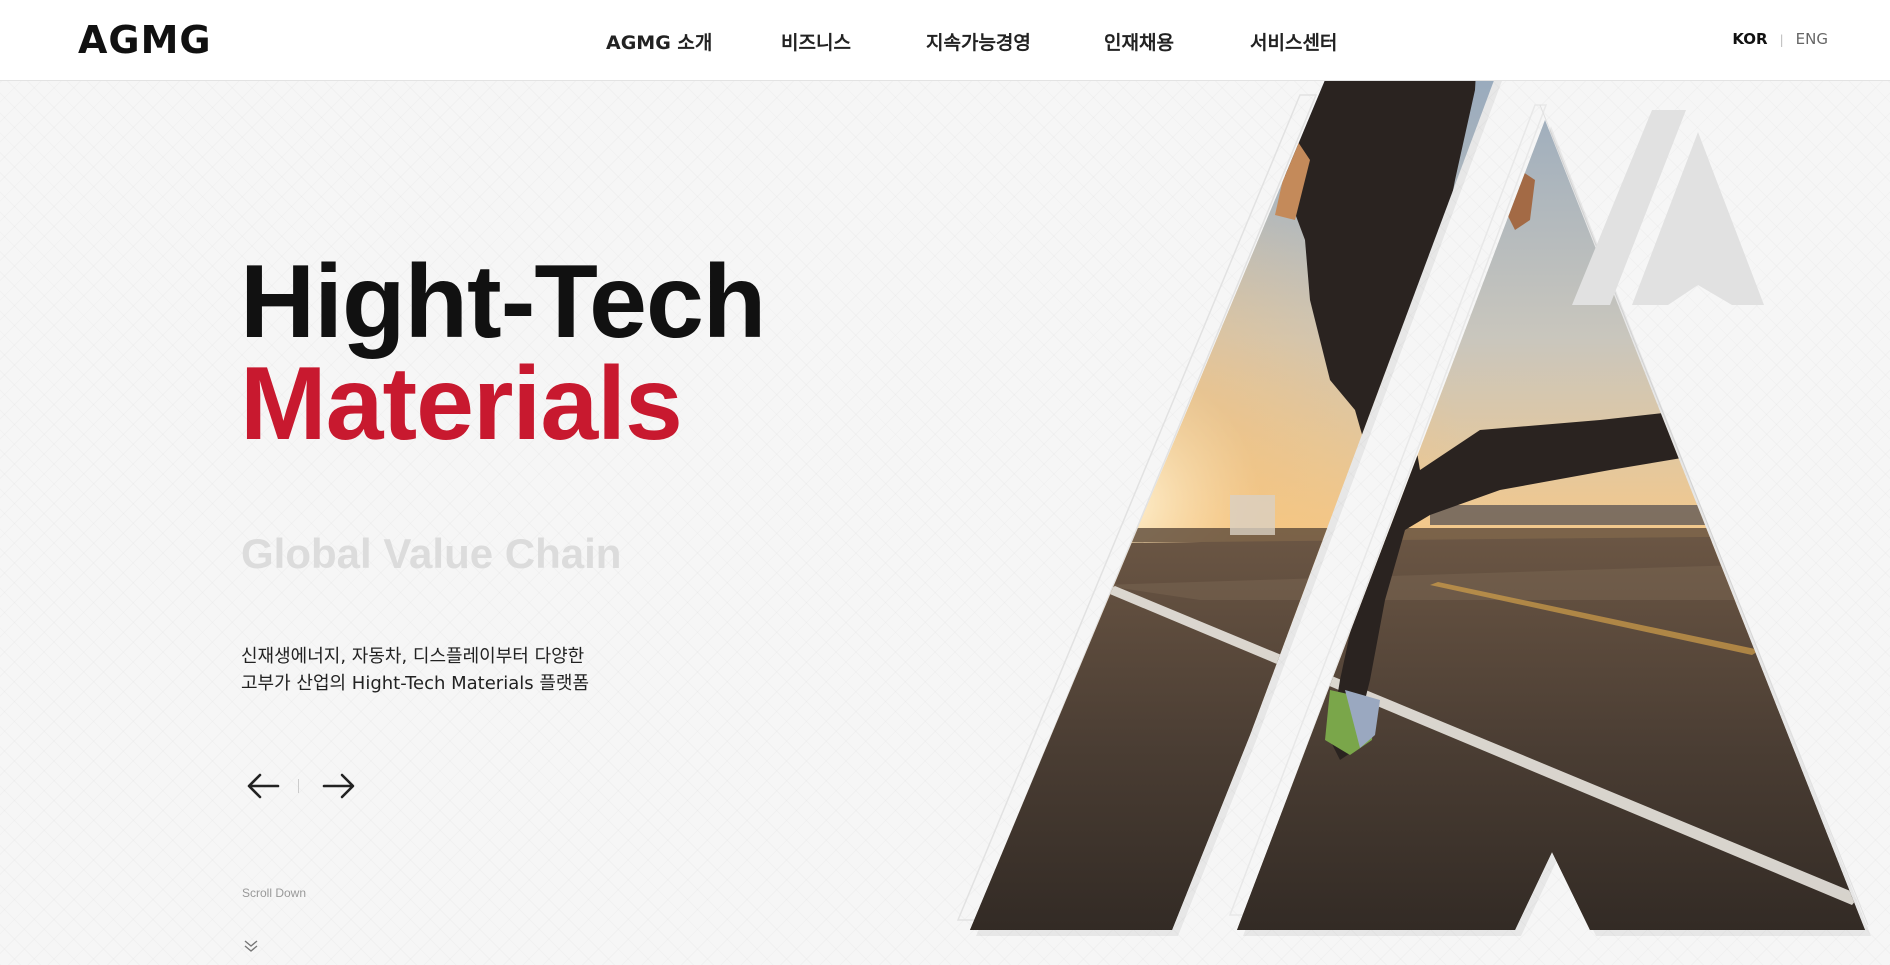 The width and height of the screenshot is (1890, 965). What do you see at coordinates (816, 41) in the screenshot?
I see `nav-item-business: 비즈니스` at bounding box center [816, 41].